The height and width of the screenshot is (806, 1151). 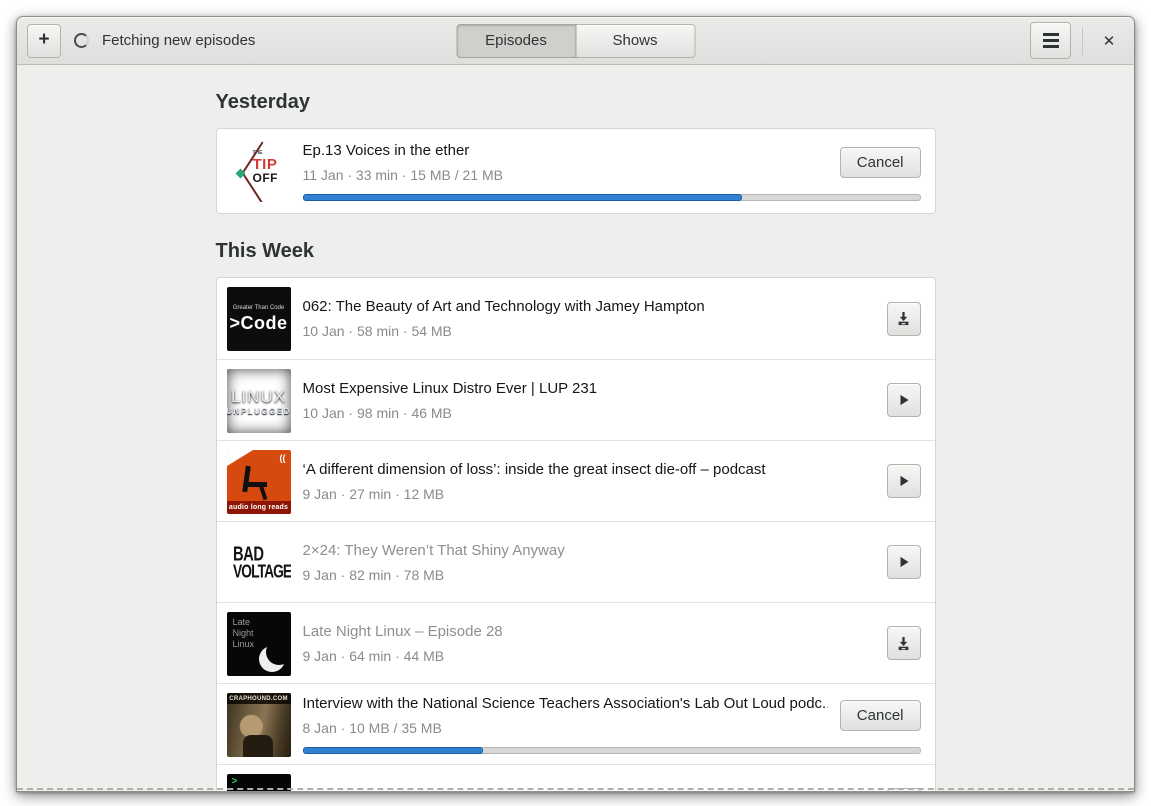 I want to click on headerbar: + Fetching new episodes Episodes Shows ✕, so click(x=575, y=41).